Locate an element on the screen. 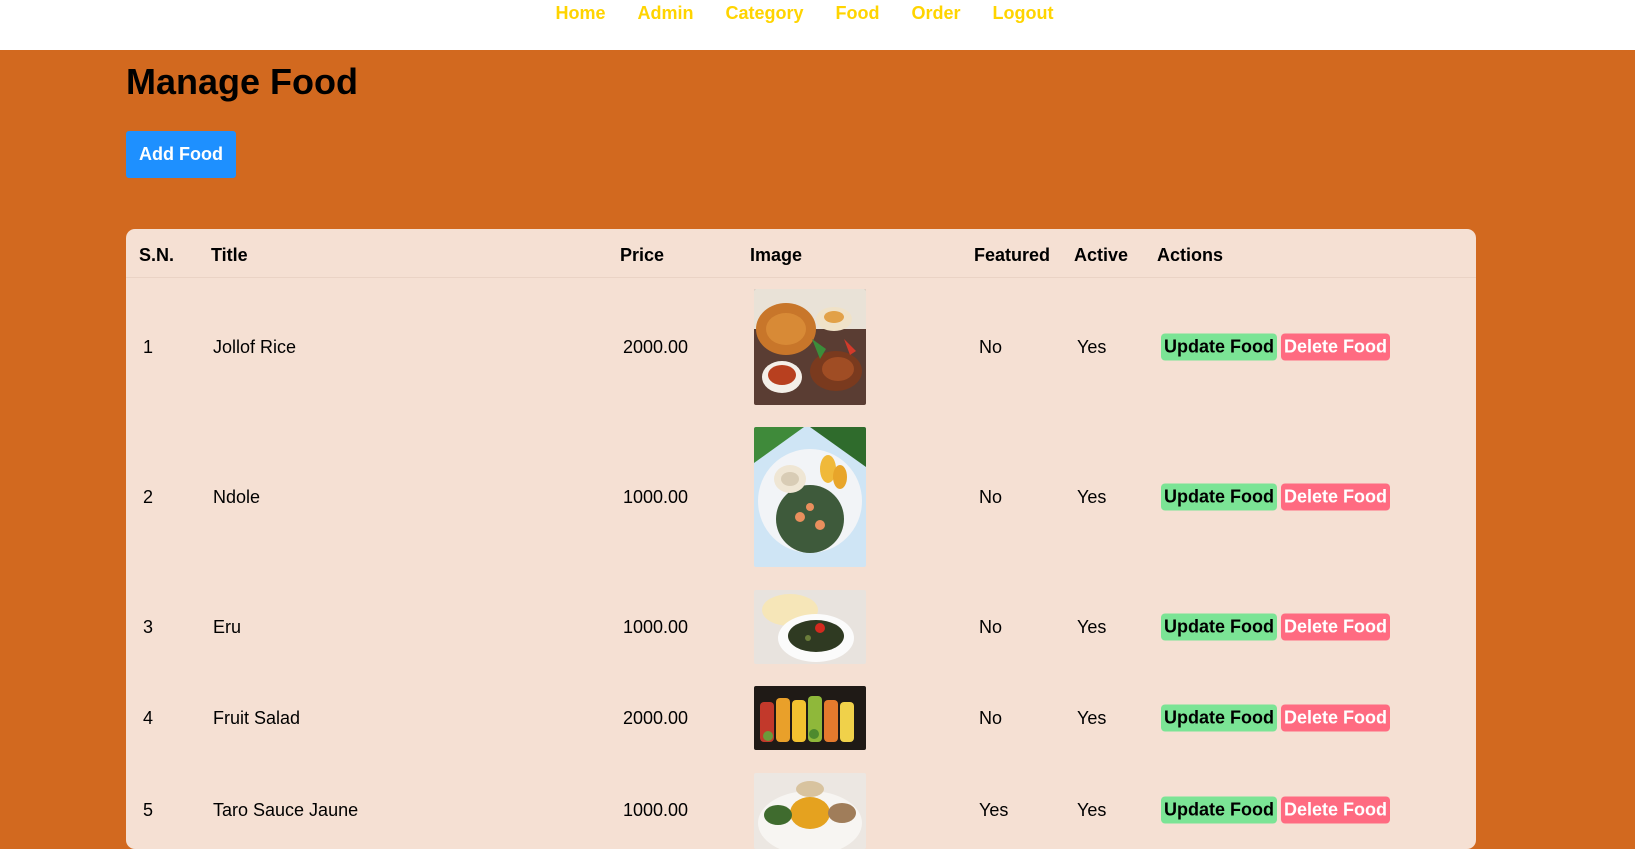  column-header-title: Title is located at coordinates (229, 255).